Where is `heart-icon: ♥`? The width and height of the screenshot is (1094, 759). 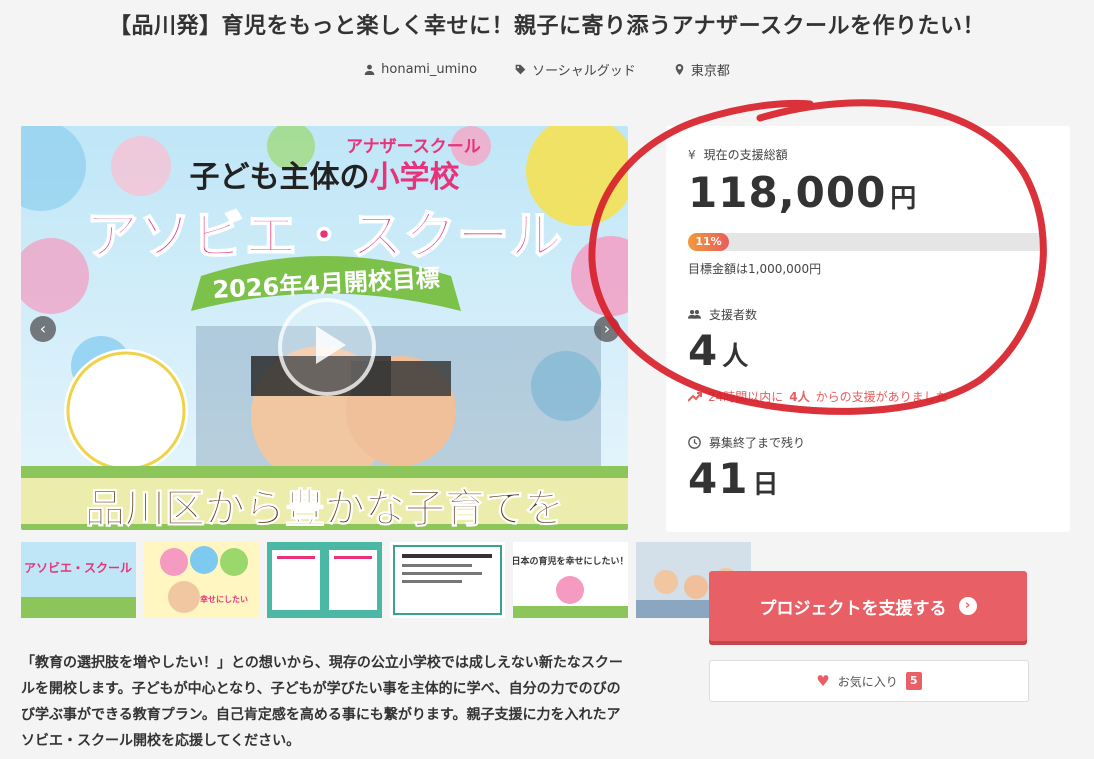
heart-icon: ♥ is located at coordinates (823, 681).